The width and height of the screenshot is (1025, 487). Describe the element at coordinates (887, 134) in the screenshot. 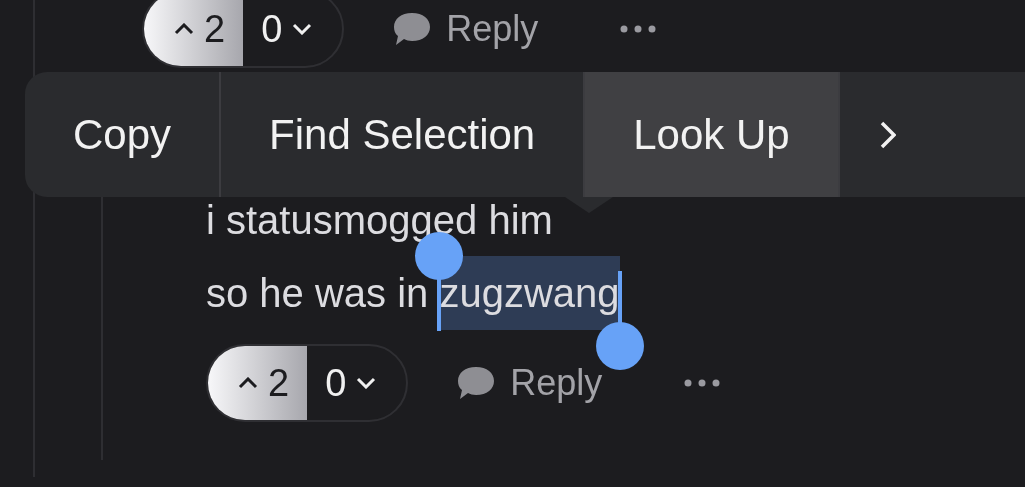

I see `chevron-right-icon` at that location.